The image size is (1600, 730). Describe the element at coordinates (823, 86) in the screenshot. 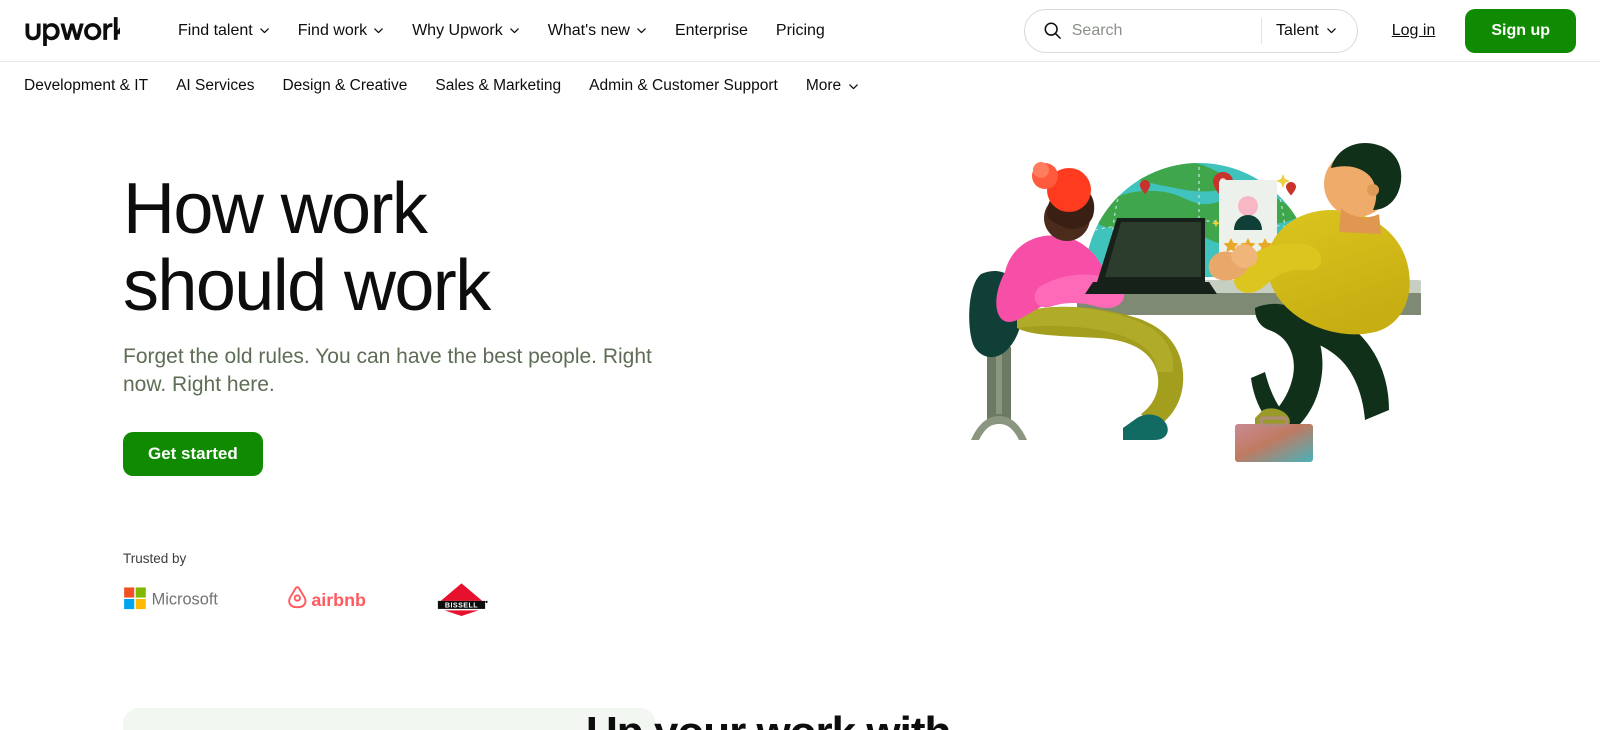

I see `category-label: More` at that location.